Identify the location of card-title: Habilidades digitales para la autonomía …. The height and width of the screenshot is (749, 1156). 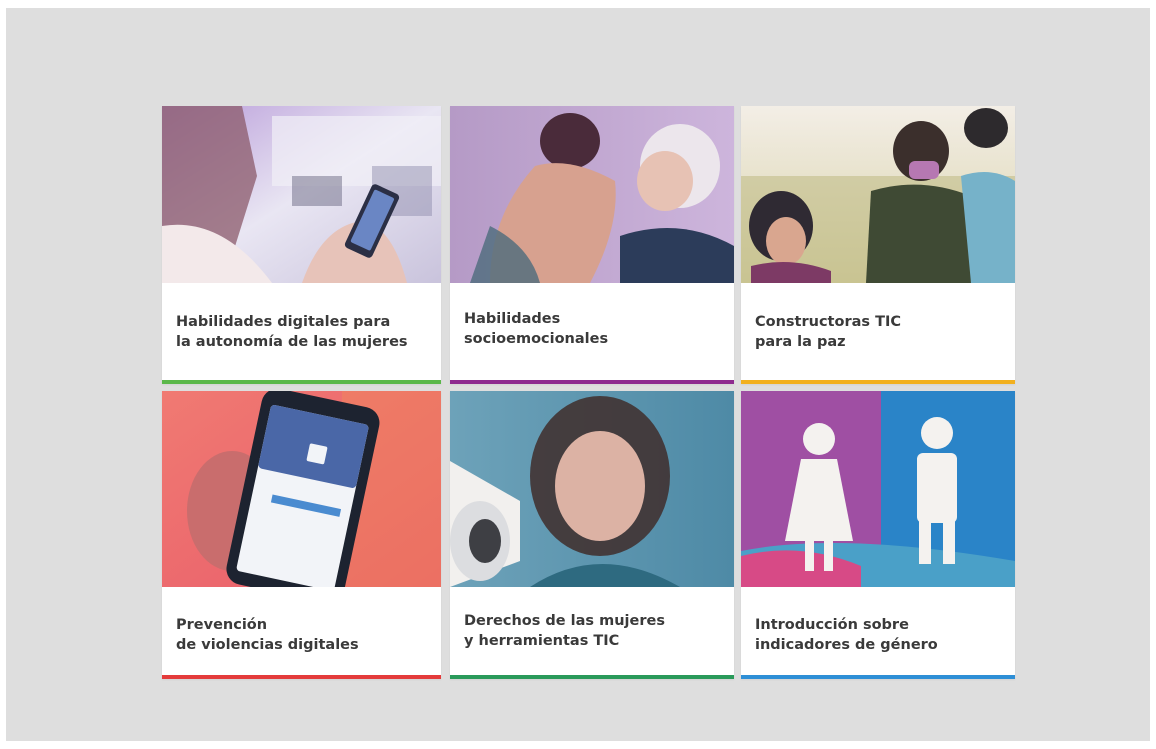
(292, 332).